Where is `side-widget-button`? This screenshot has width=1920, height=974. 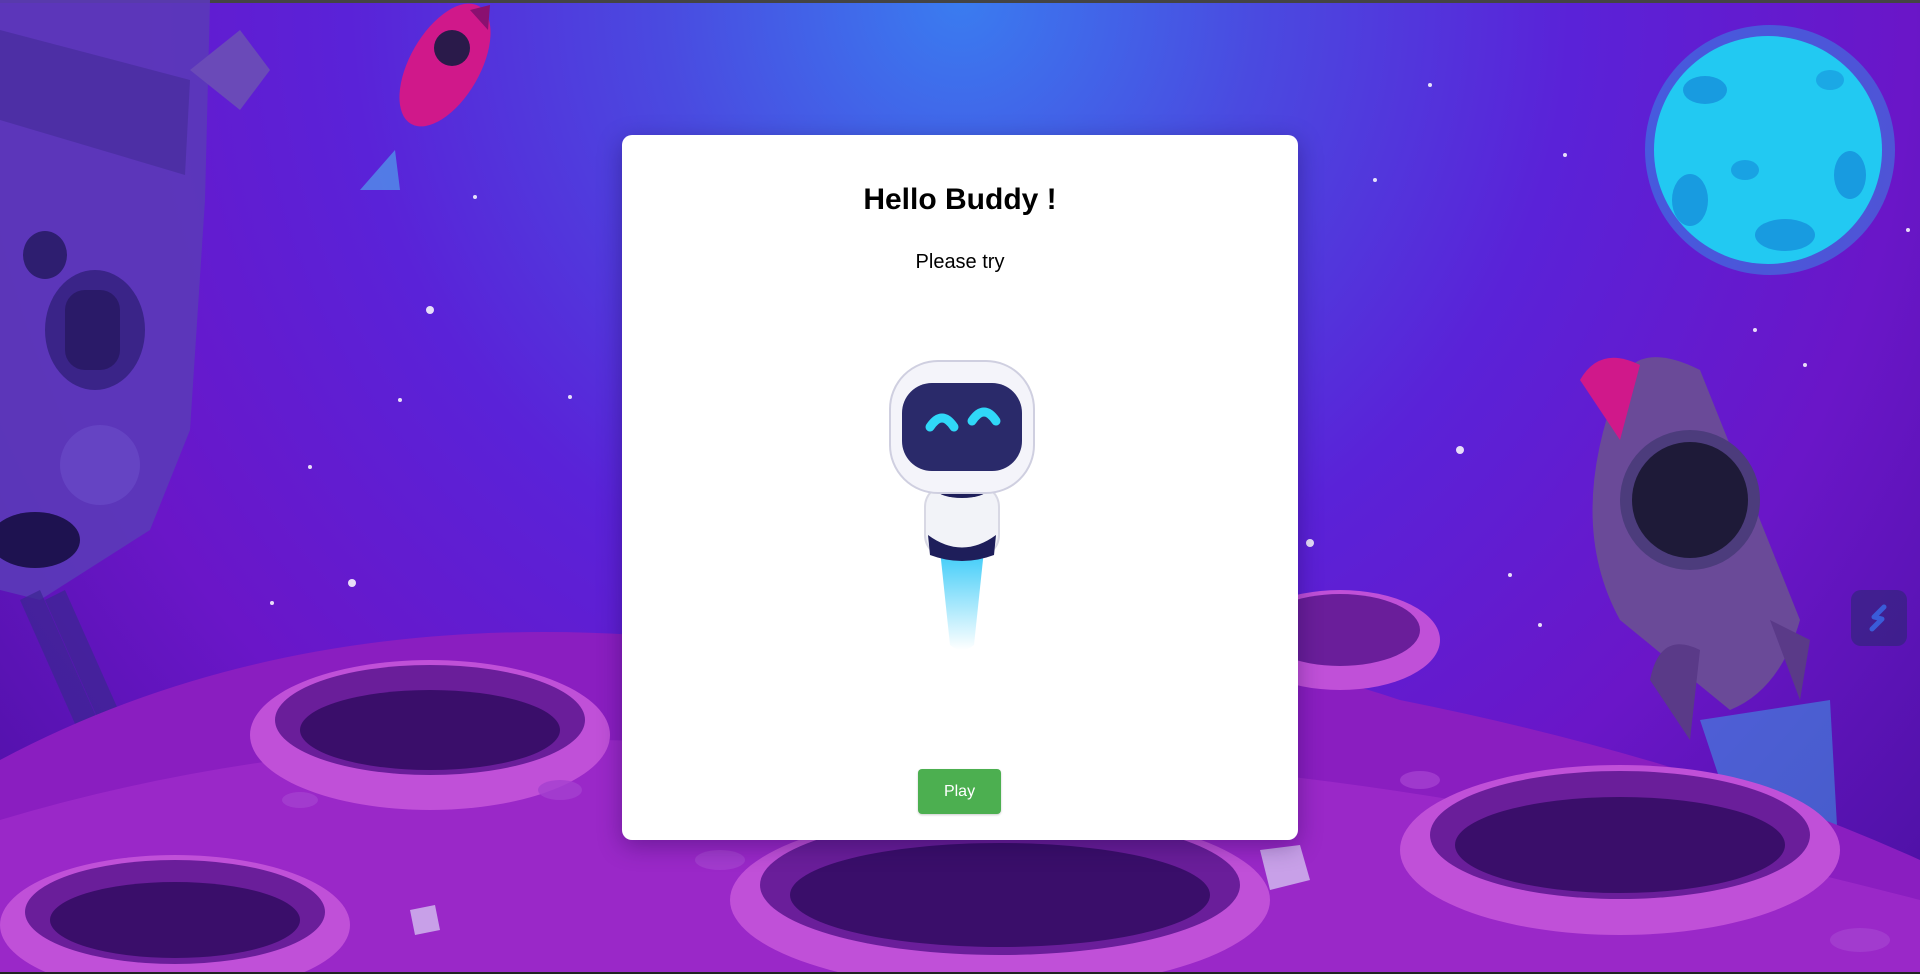
side-widget-button is located at coordinates (1879, 618).